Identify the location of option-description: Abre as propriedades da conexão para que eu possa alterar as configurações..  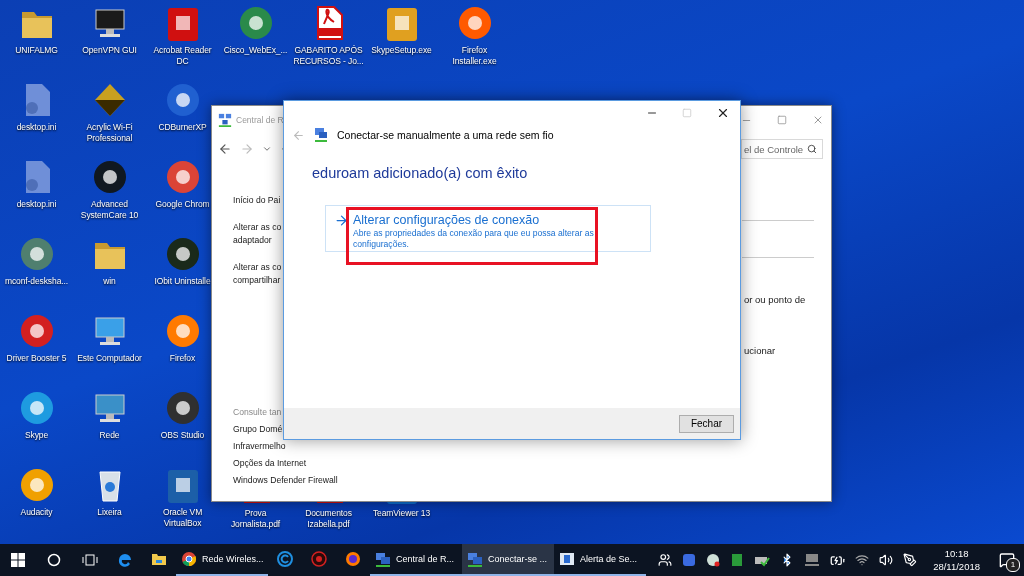
(474, 239).